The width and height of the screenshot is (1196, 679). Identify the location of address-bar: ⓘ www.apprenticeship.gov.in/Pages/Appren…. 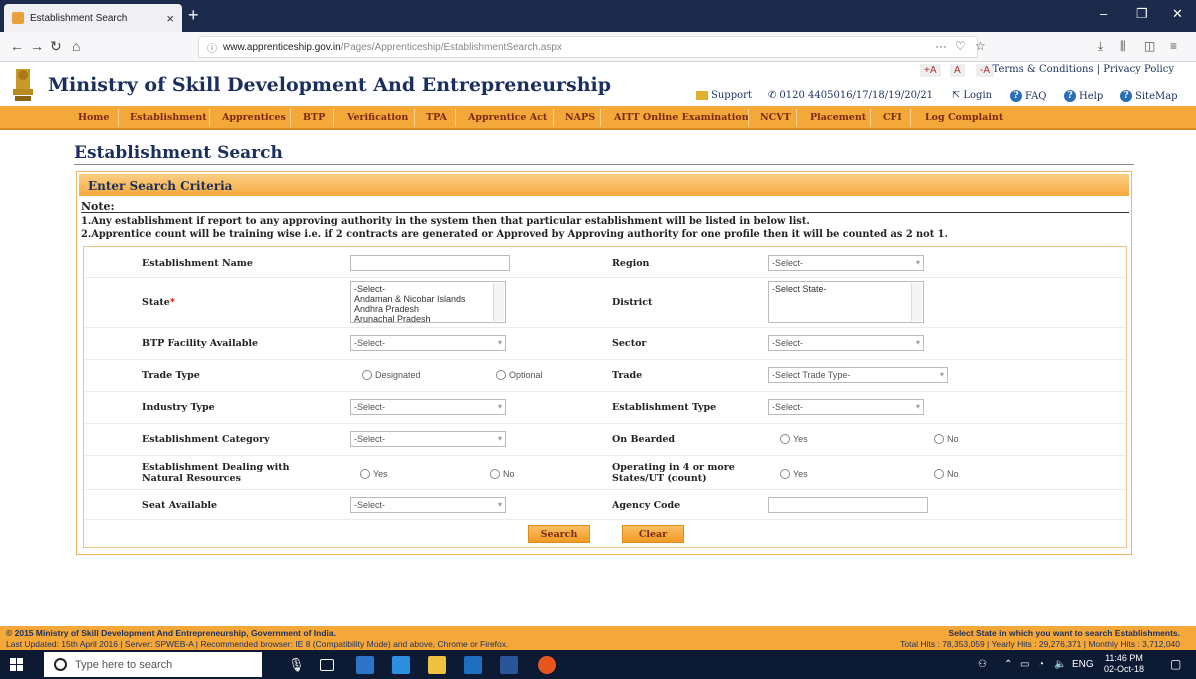
(588, 47).